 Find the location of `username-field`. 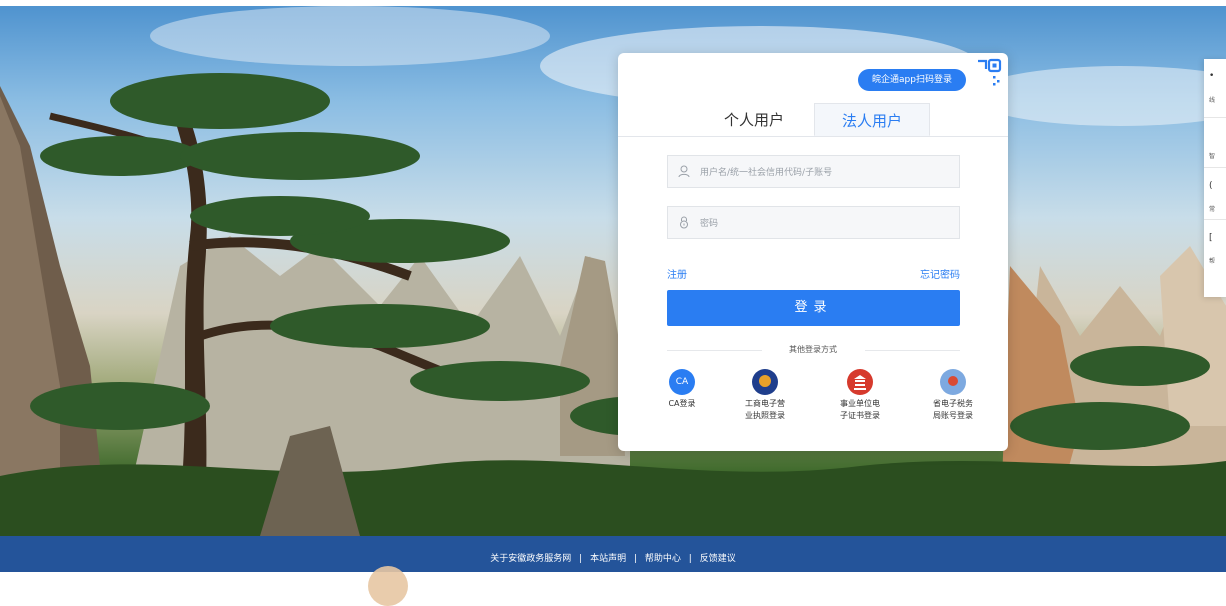

username-field is located at coordinates (813, 172).